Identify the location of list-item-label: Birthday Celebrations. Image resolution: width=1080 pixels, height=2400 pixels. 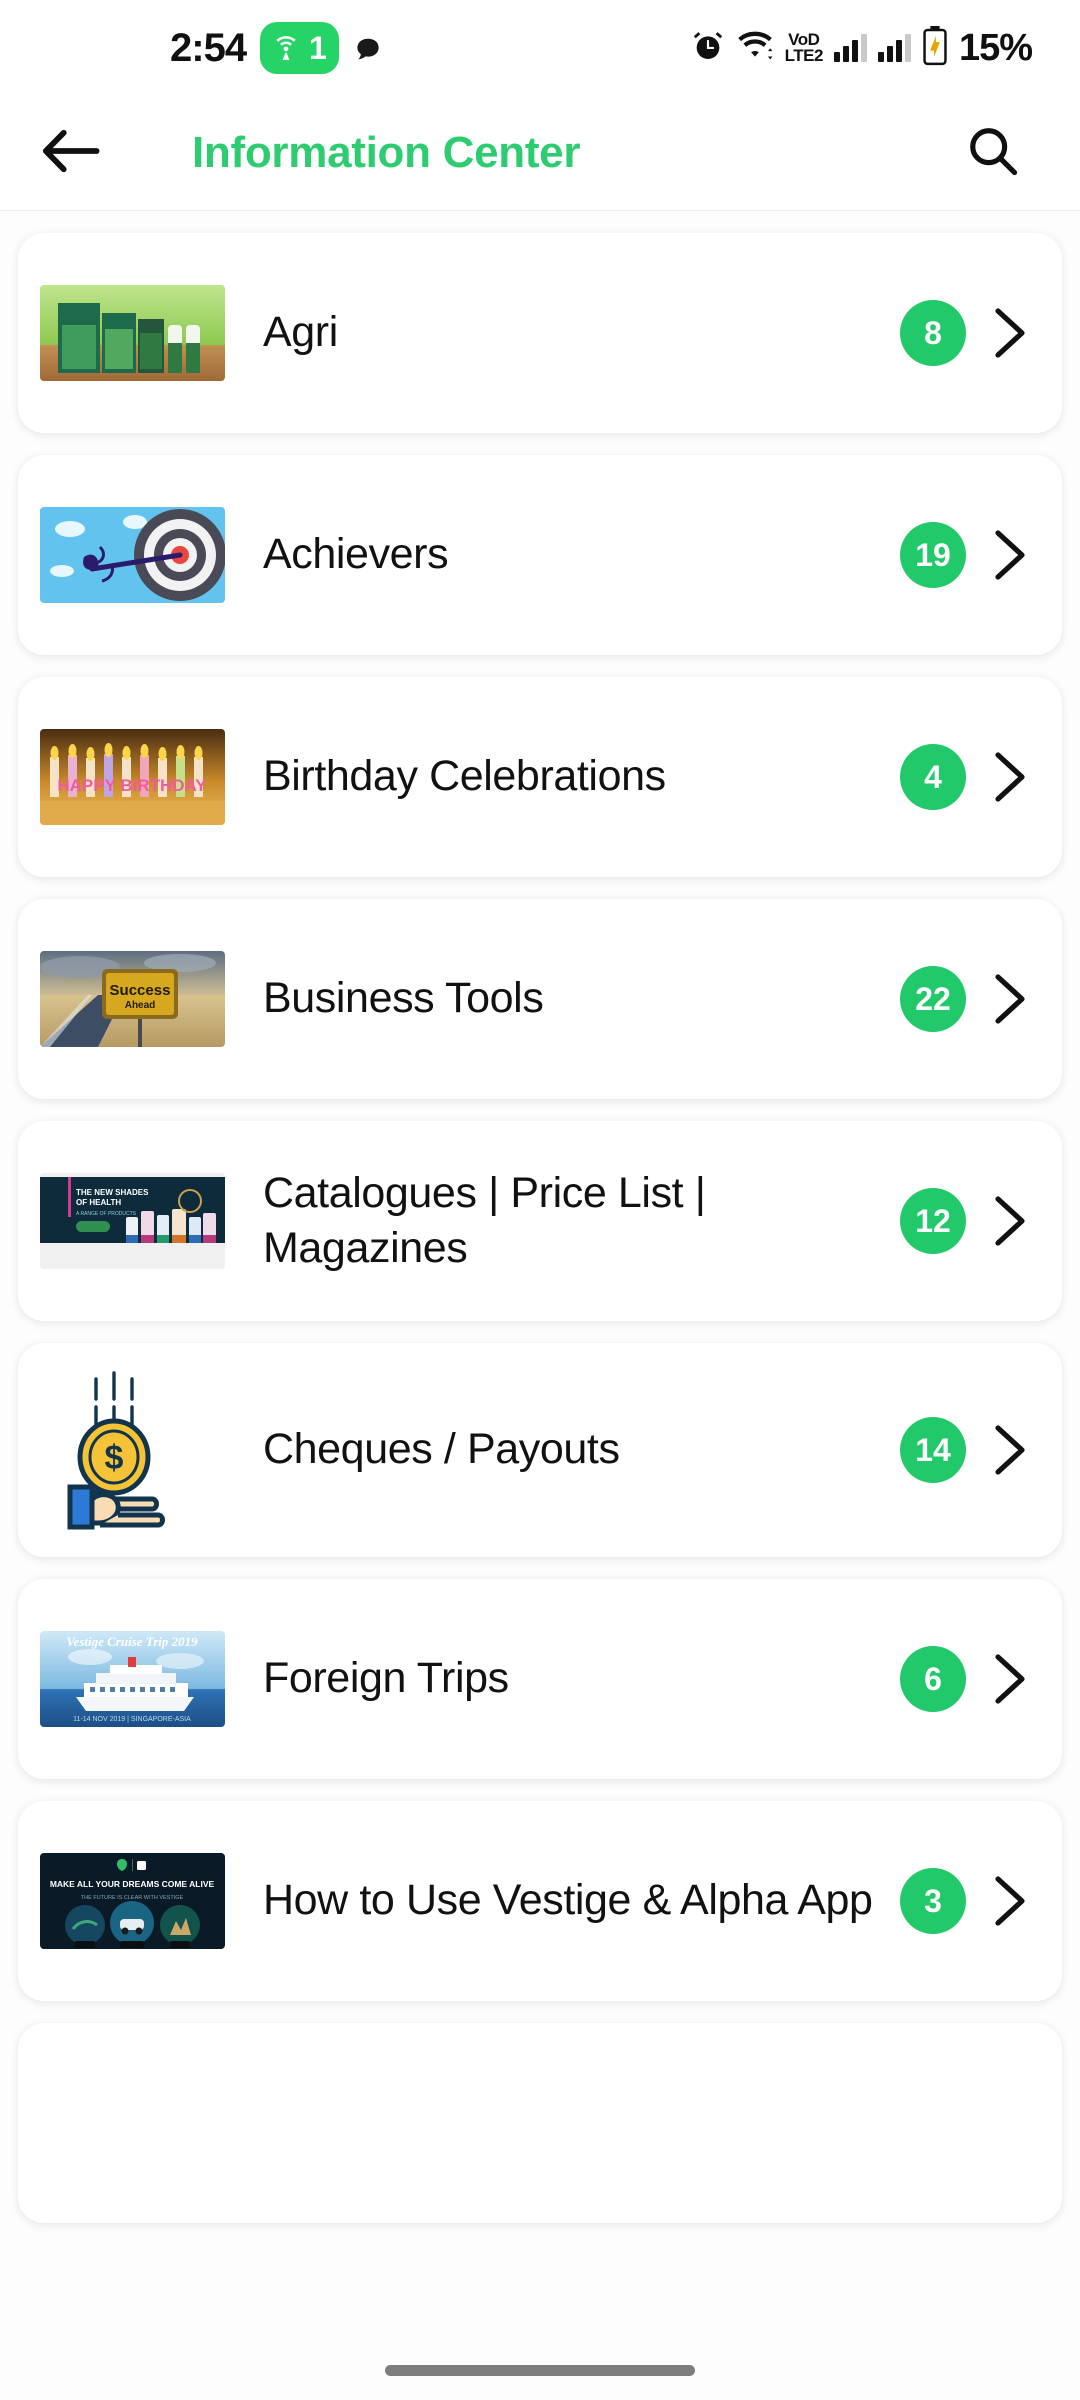
(464, 776).